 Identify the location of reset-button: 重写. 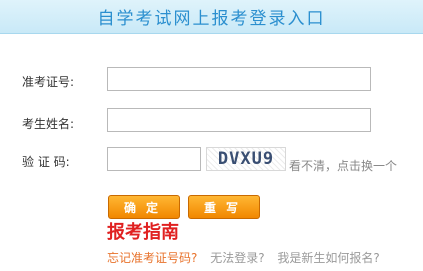
(224, 207).